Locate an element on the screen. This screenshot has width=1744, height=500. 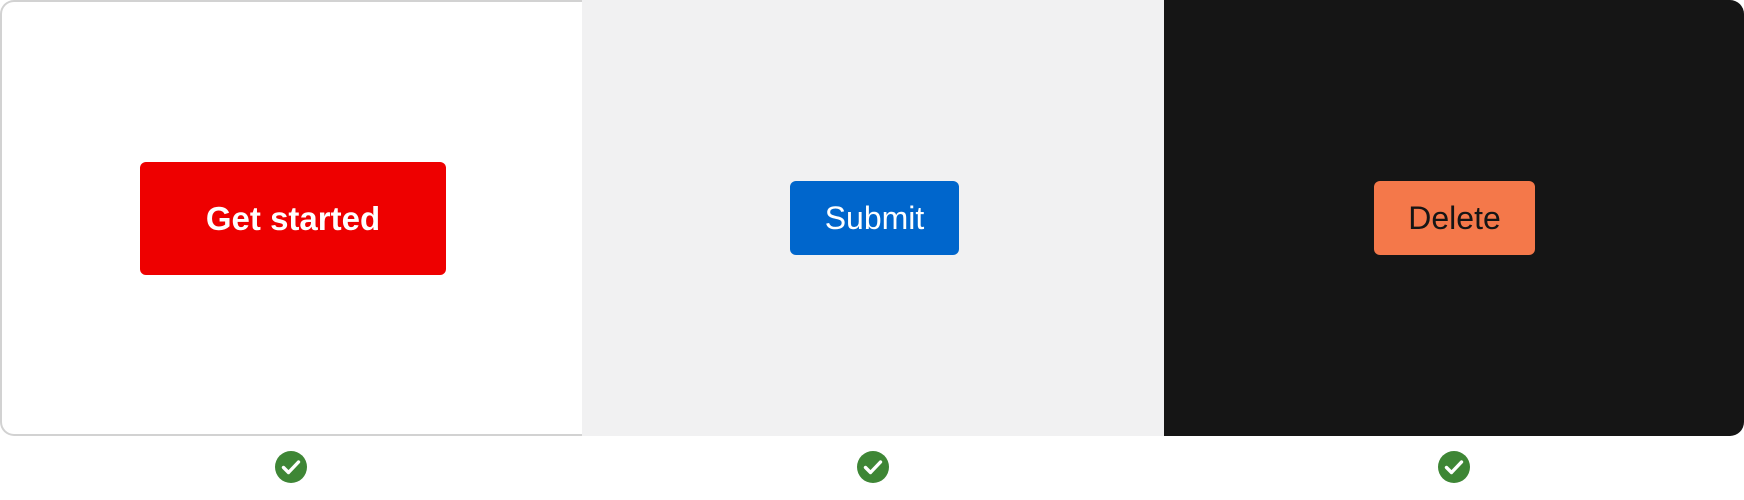
get-started-button: Get started is located at coordinates (293, 218).